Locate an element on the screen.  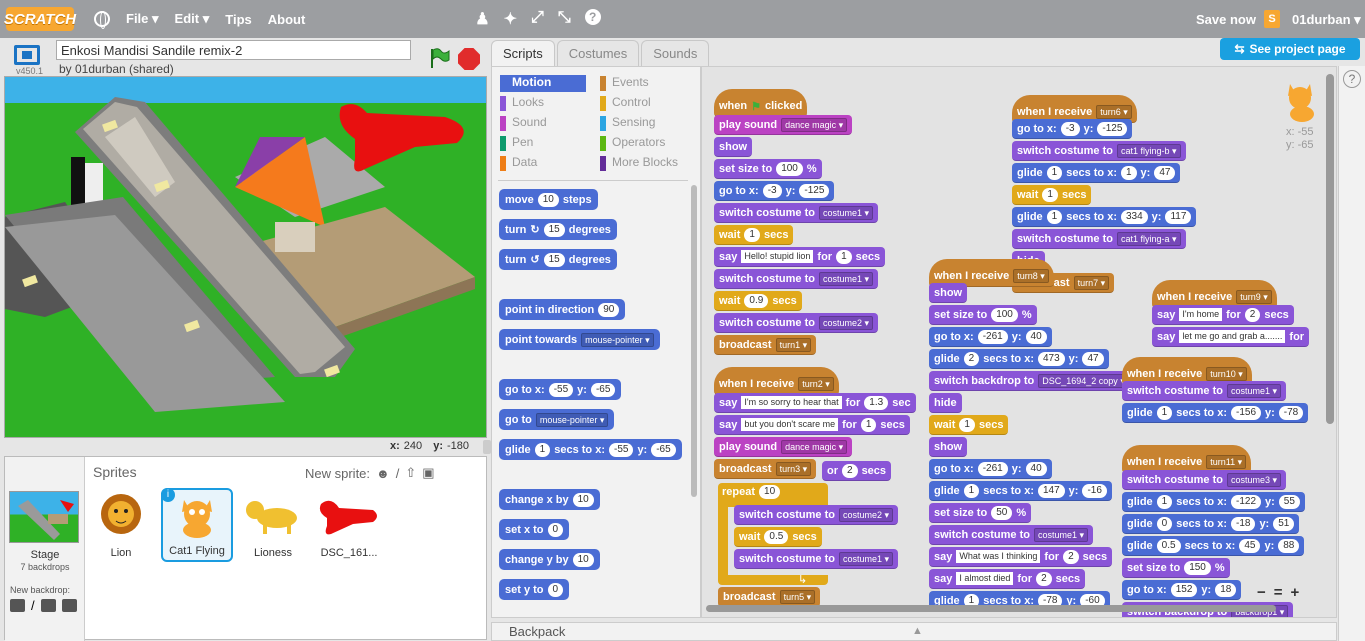
sprite-info-icon: i is located at coordinates (168, 495).